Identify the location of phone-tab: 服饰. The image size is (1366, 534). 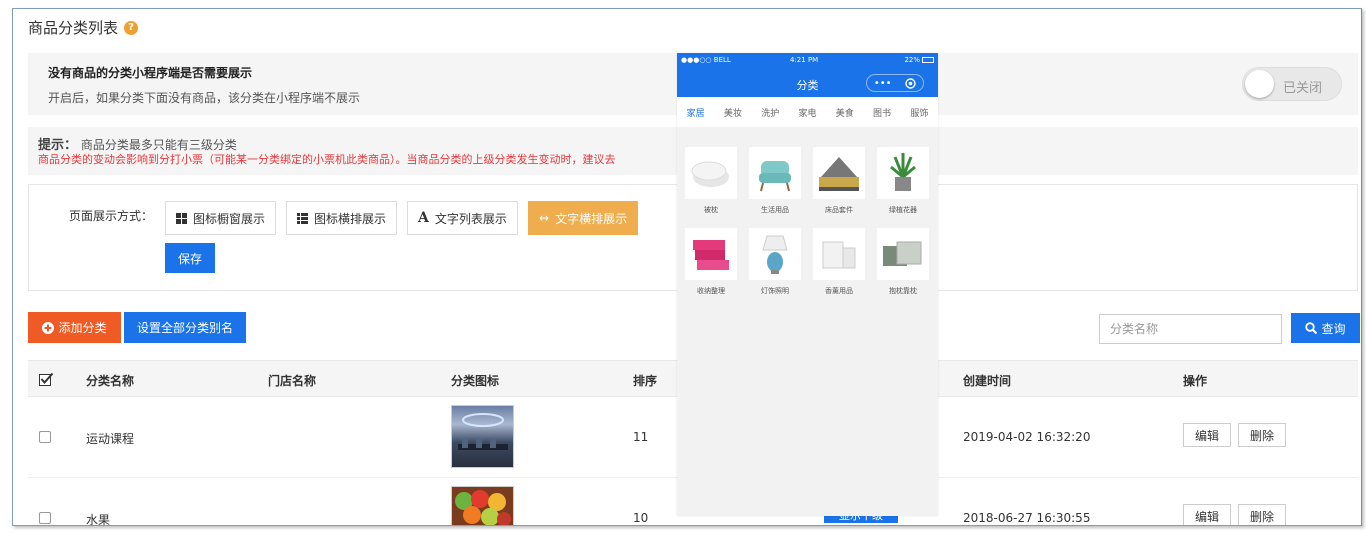
(919, 112).